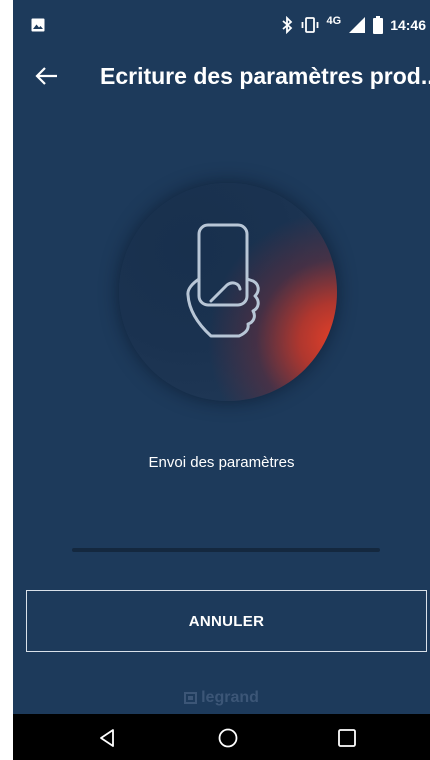  I want to click on nav-home-icon, so click(228, 738).